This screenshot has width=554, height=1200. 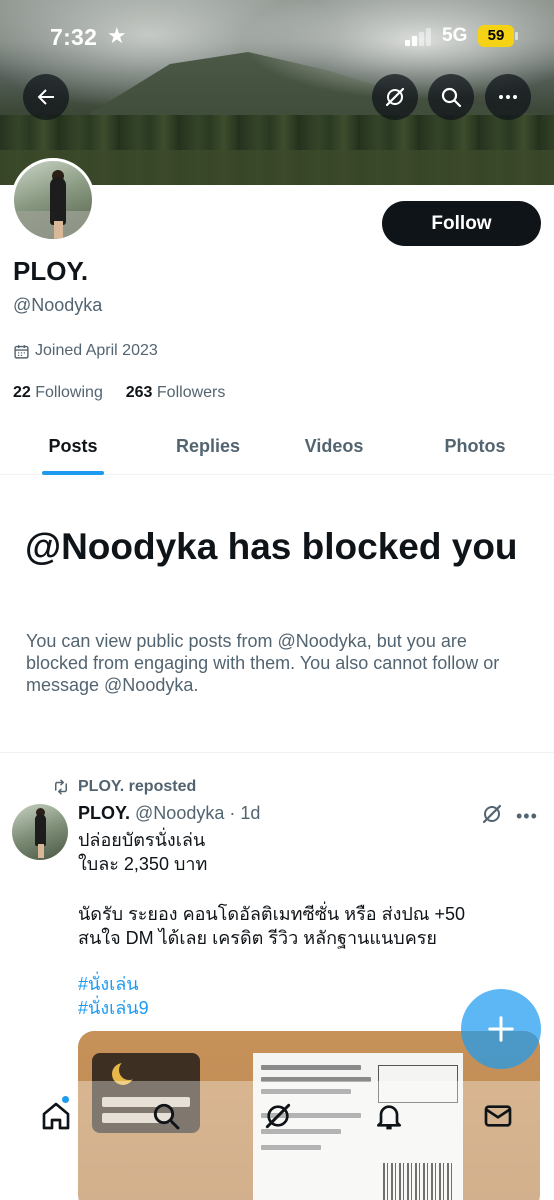 I want to click on moon-cut, so click(x=129, y=1070).